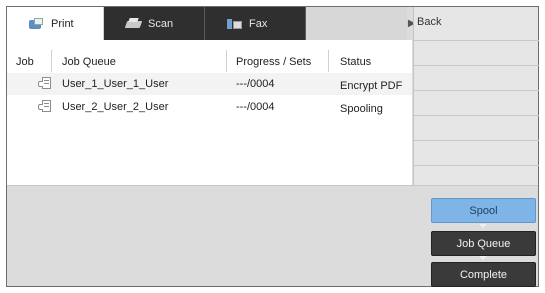  I want to click on complete-button: Complete, so click(483, 274).